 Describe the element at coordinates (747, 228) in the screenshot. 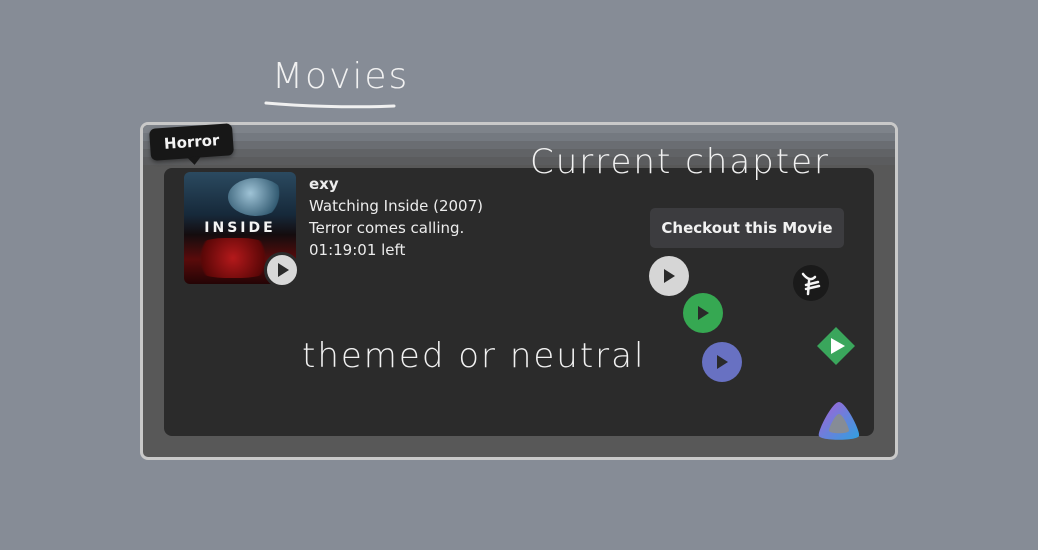

I see `checkout-movie-button: Checkout this Movie` at that location.